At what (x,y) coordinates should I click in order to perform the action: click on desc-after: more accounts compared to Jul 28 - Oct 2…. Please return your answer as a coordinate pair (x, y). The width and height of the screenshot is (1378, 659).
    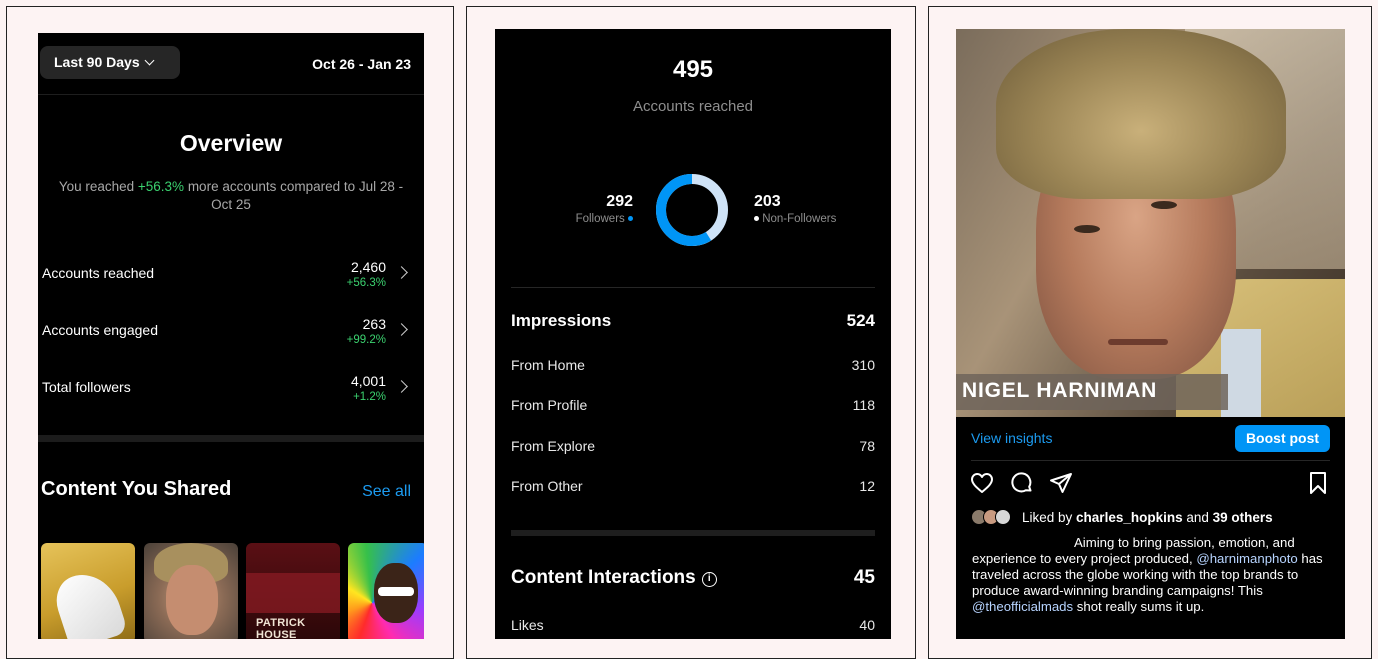
    Looking at the image, I should click on (294, 195).